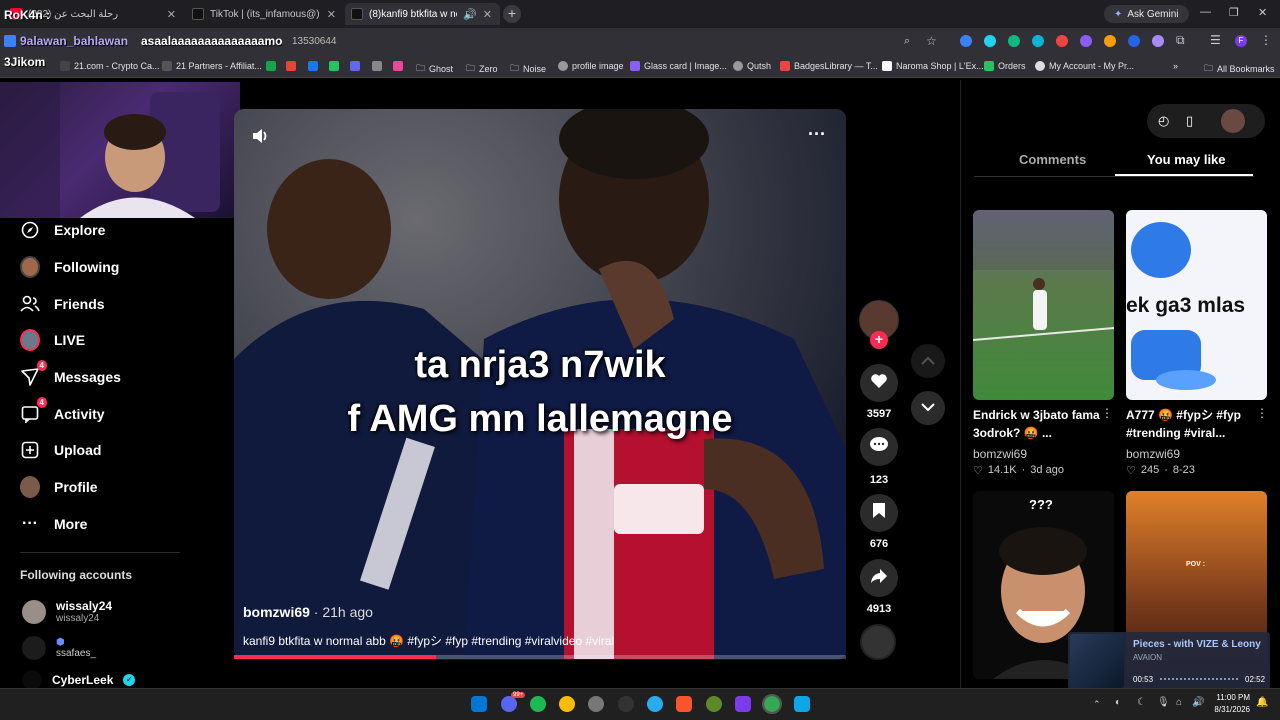  What do you see at coordinates (1005, 66) in the screenshot?
I see `bookmark-item: Orders` at bounding box center [1005, 66].